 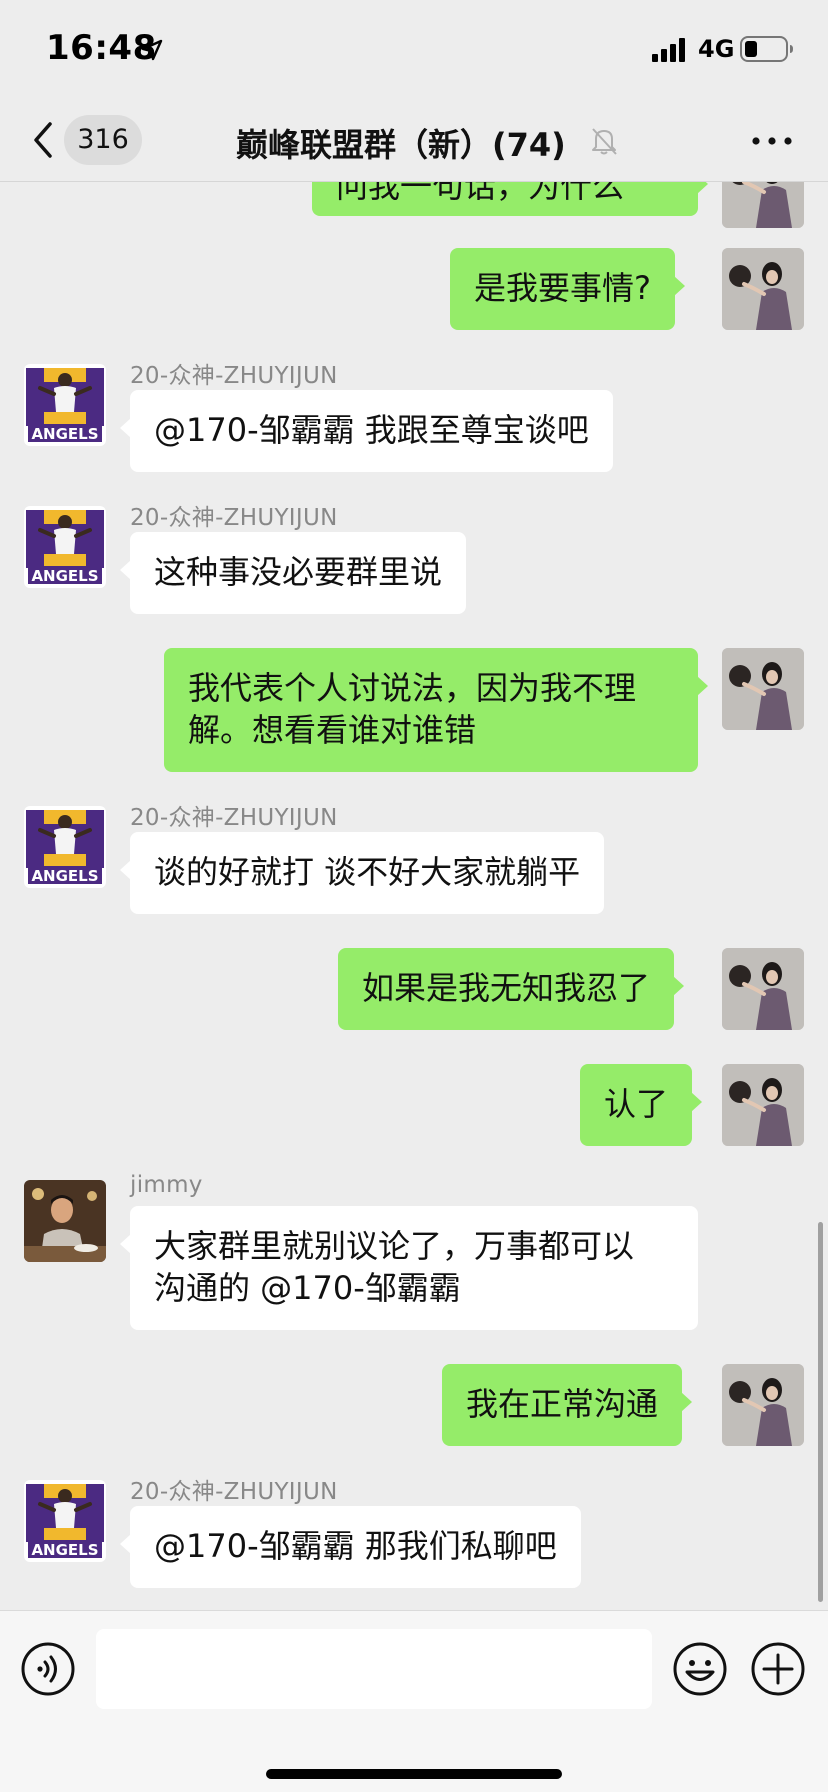 I want to click on chat-title: 巅峰联盟群（新）(74), so click(x=401, y=145).